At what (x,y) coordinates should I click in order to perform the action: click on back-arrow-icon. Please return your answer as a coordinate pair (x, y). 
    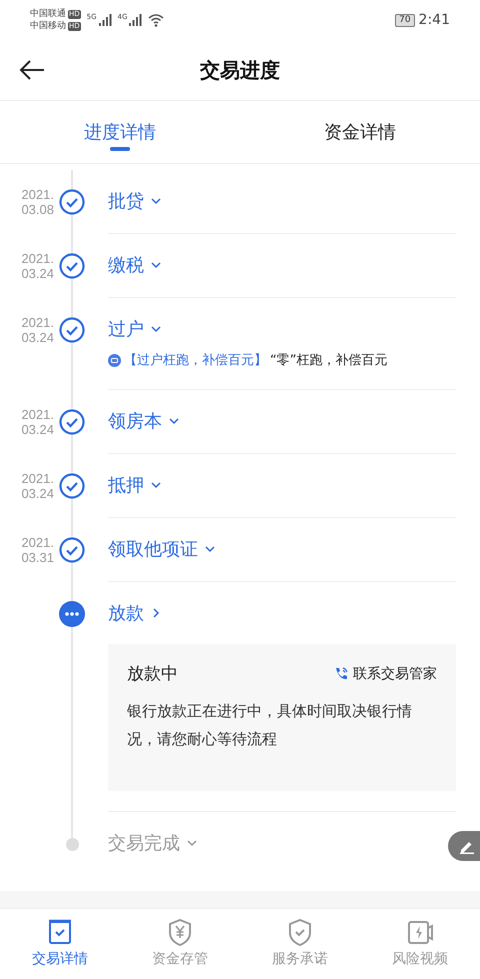
    Looking at the image, I should click on (32, 70).